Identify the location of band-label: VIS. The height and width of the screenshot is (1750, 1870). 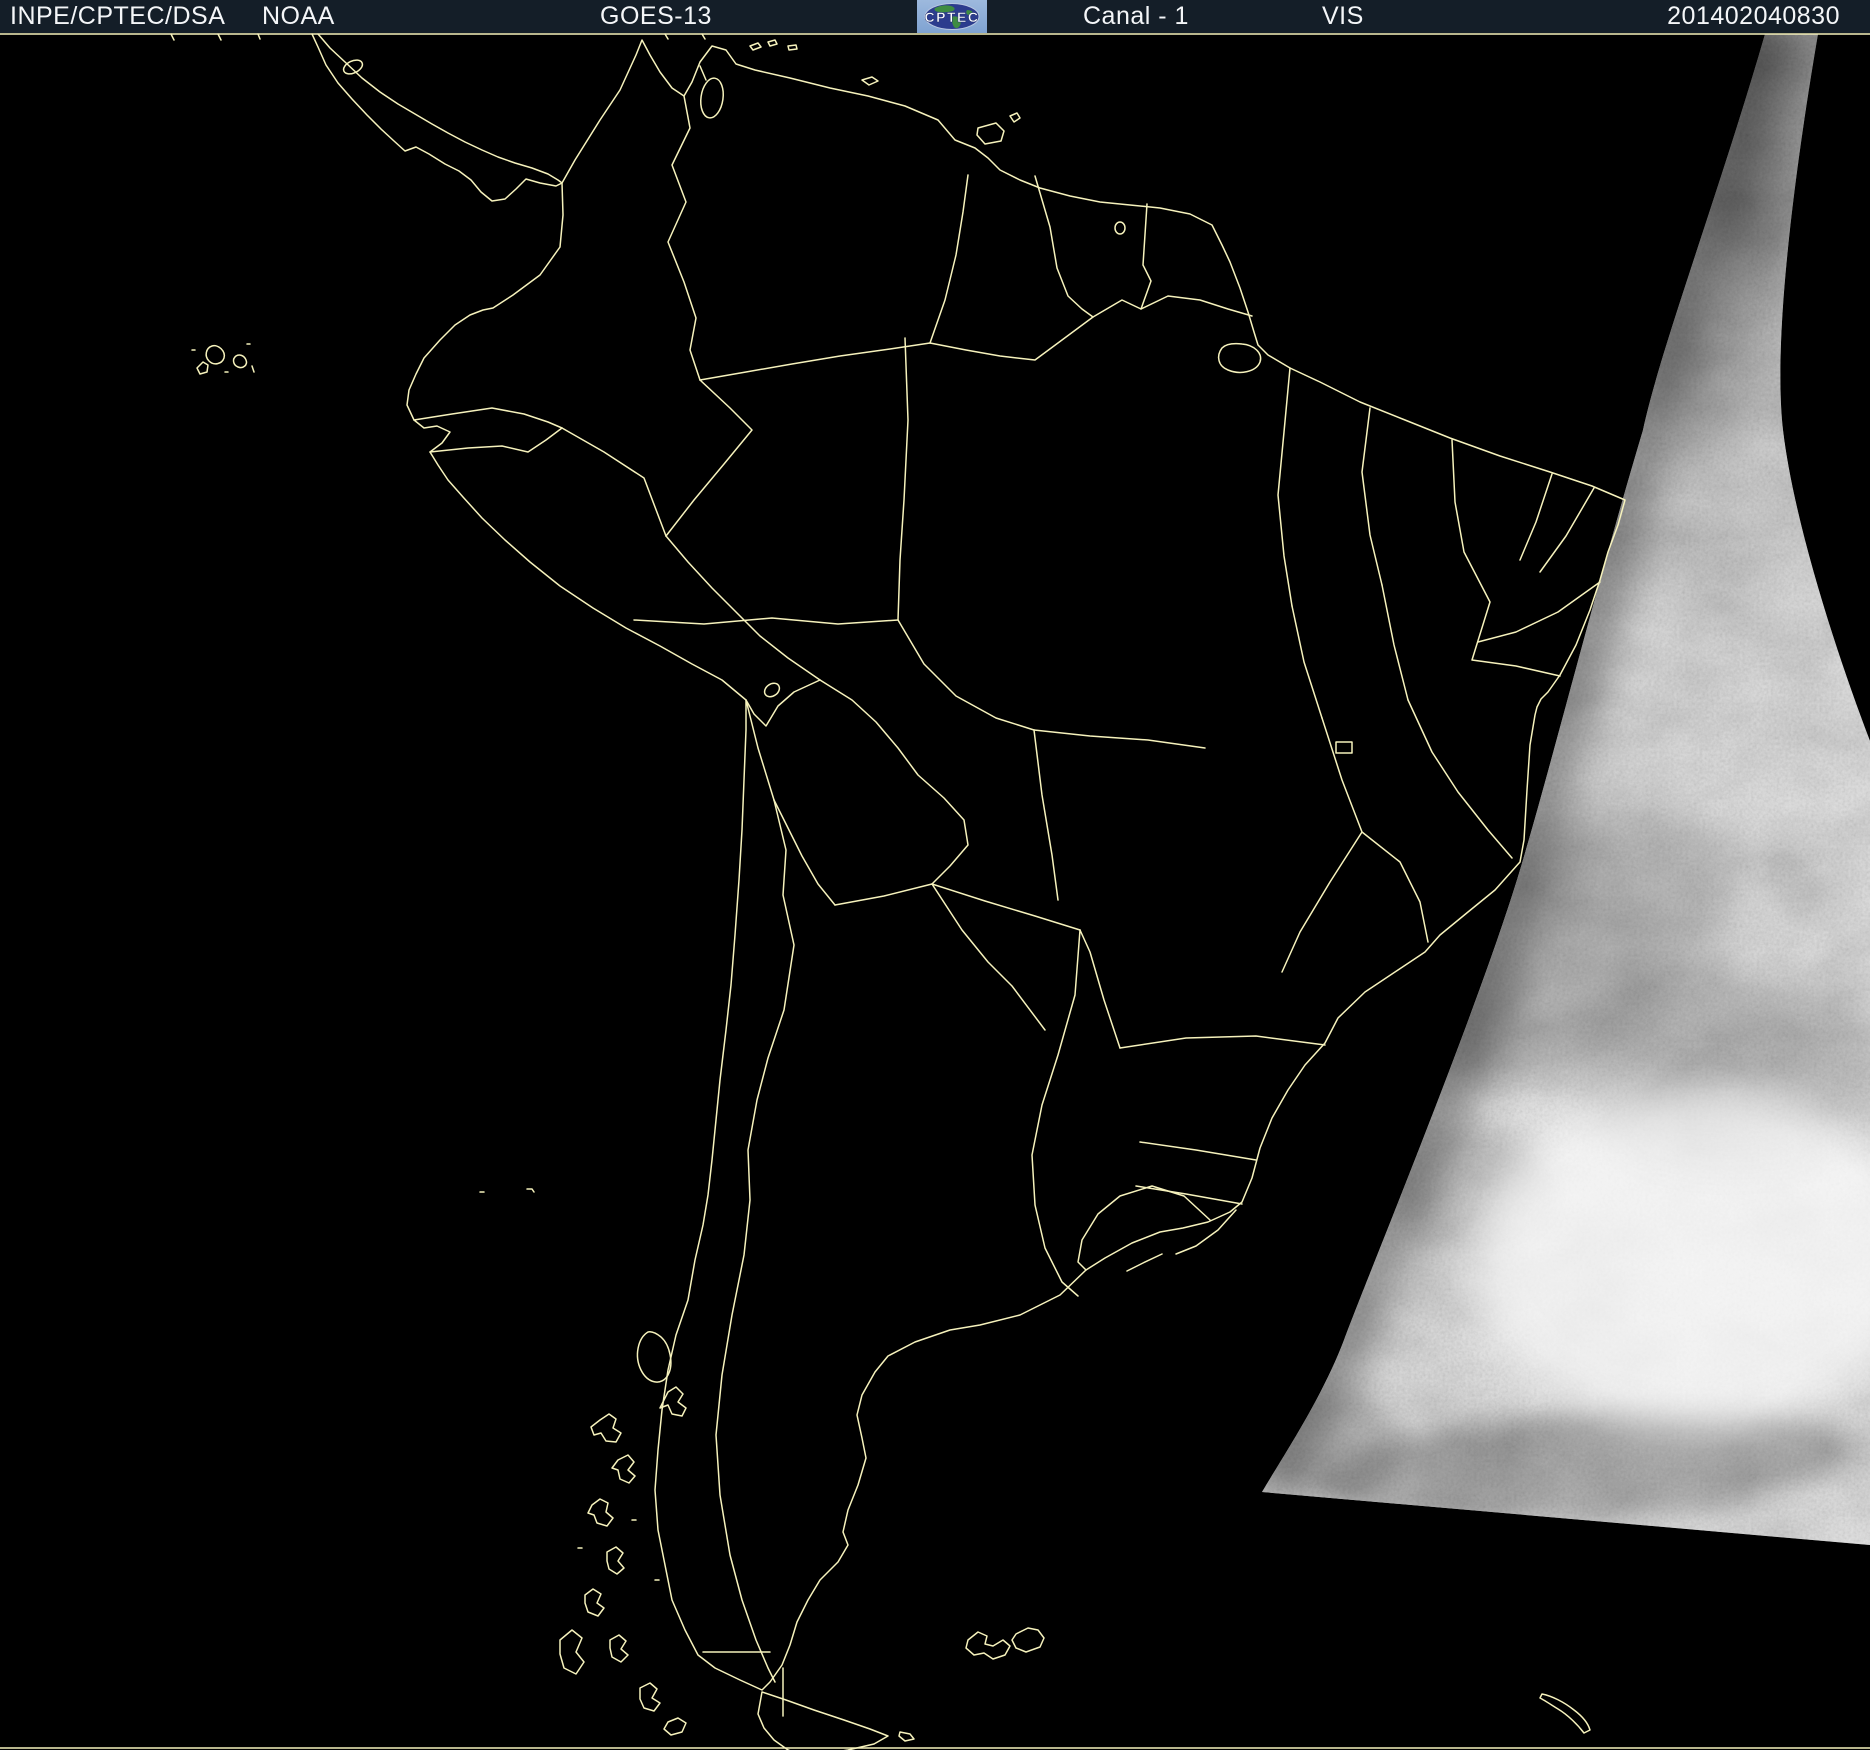
(1343, 16).